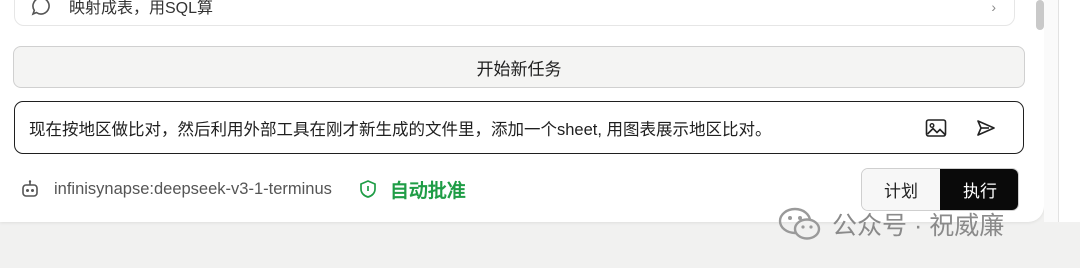 The width and height of the screenshot is (1080, 268). What do you see at coordinates (800, 224) in the screenshot?
I see `wechat-icon` at bounding box center [800, 224].